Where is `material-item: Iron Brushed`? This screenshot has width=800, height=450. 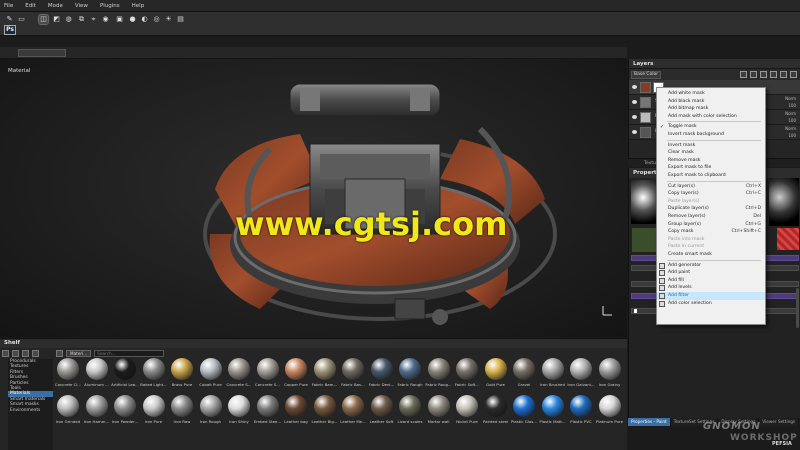 material-item: Iron Brushed is located at coordinates (553, 375).